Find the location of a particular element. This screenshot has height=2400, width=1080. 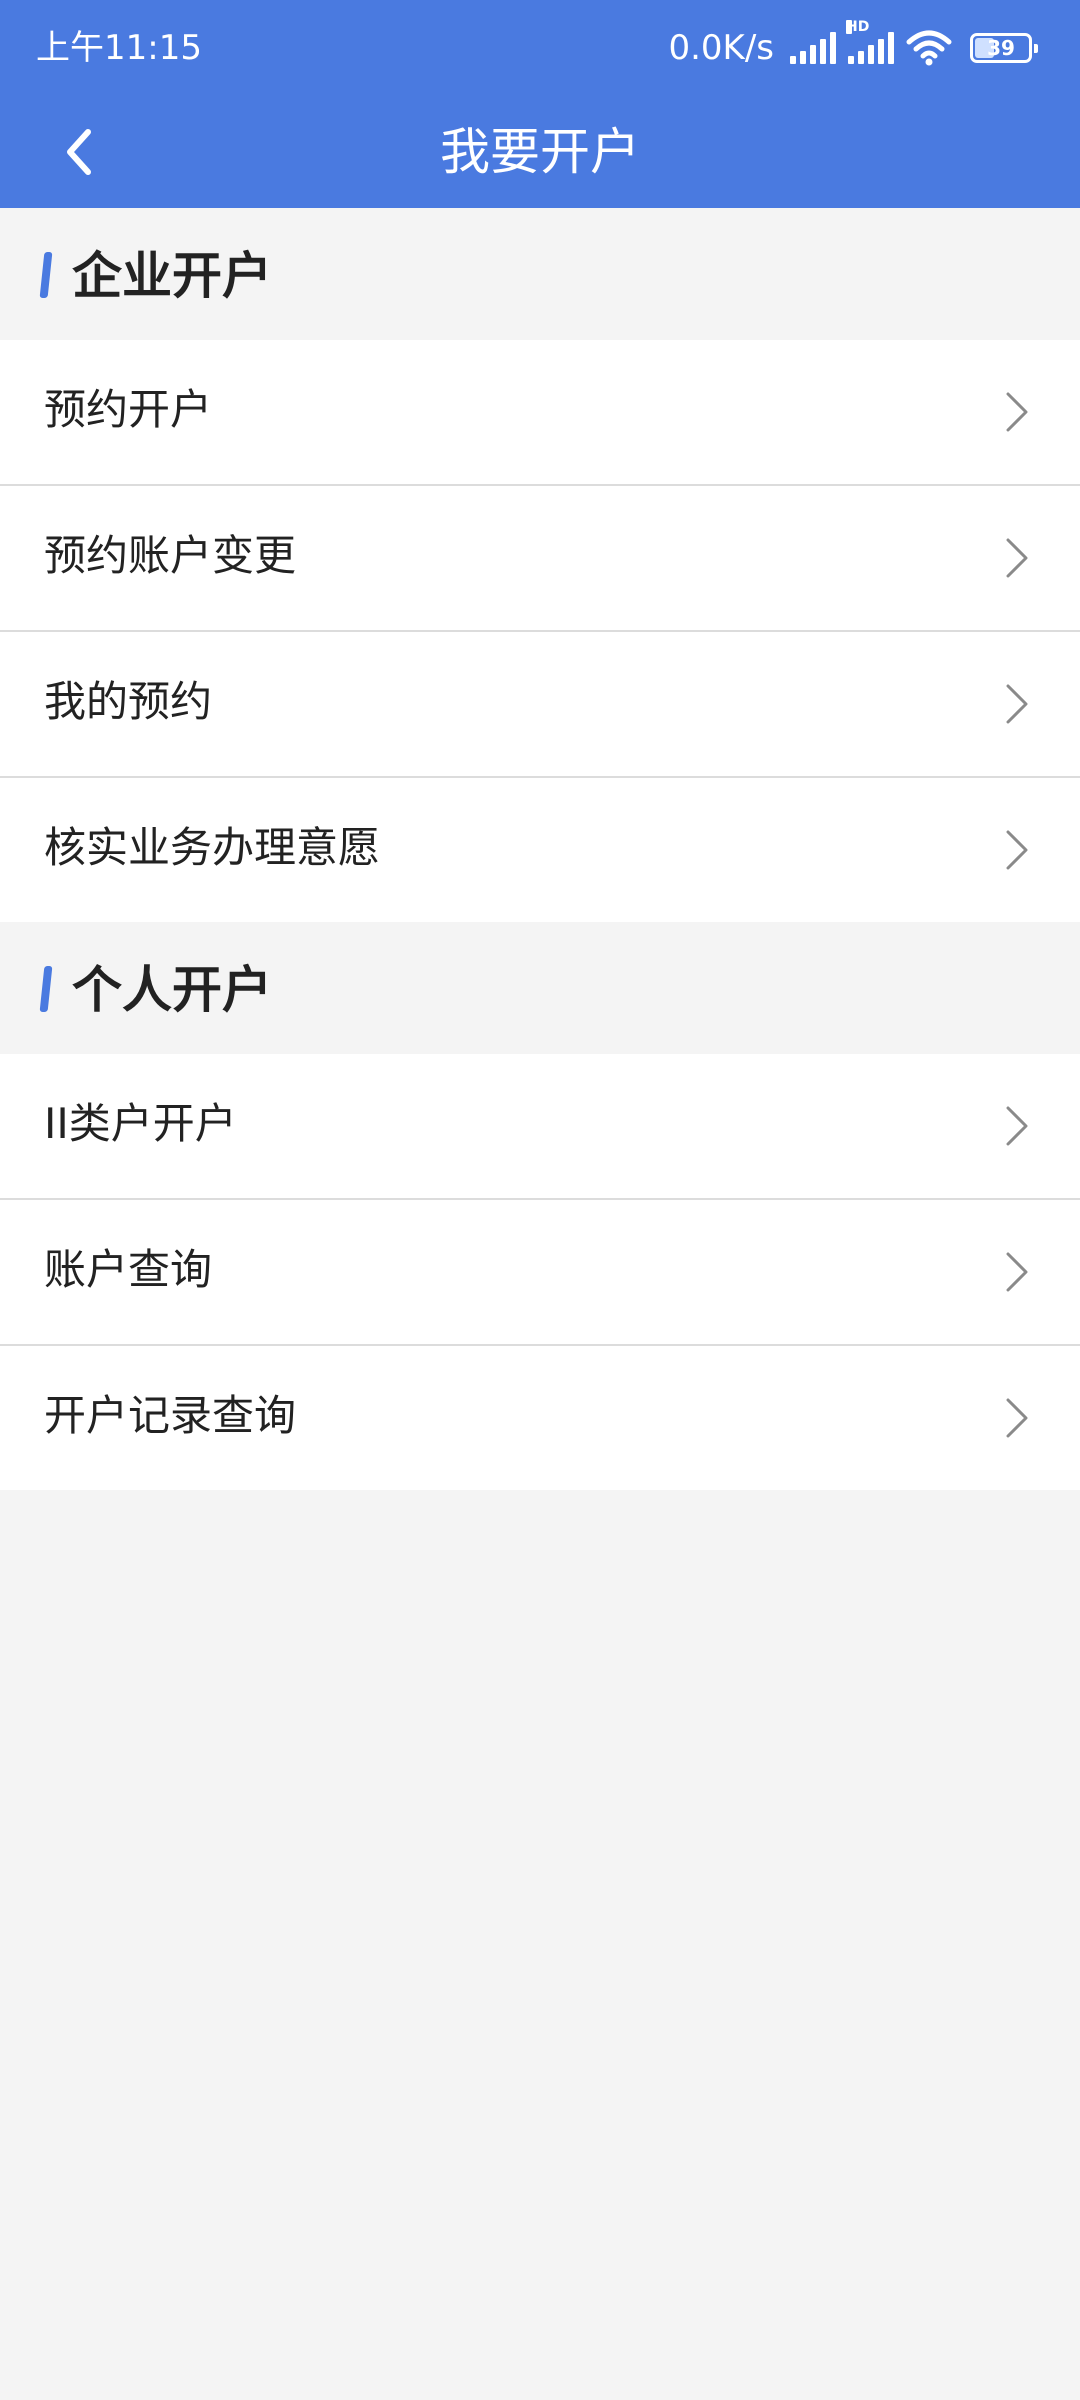

status-bar: 上午11:15 0.0K/s HD 39 is located at coordinates (540, 48).